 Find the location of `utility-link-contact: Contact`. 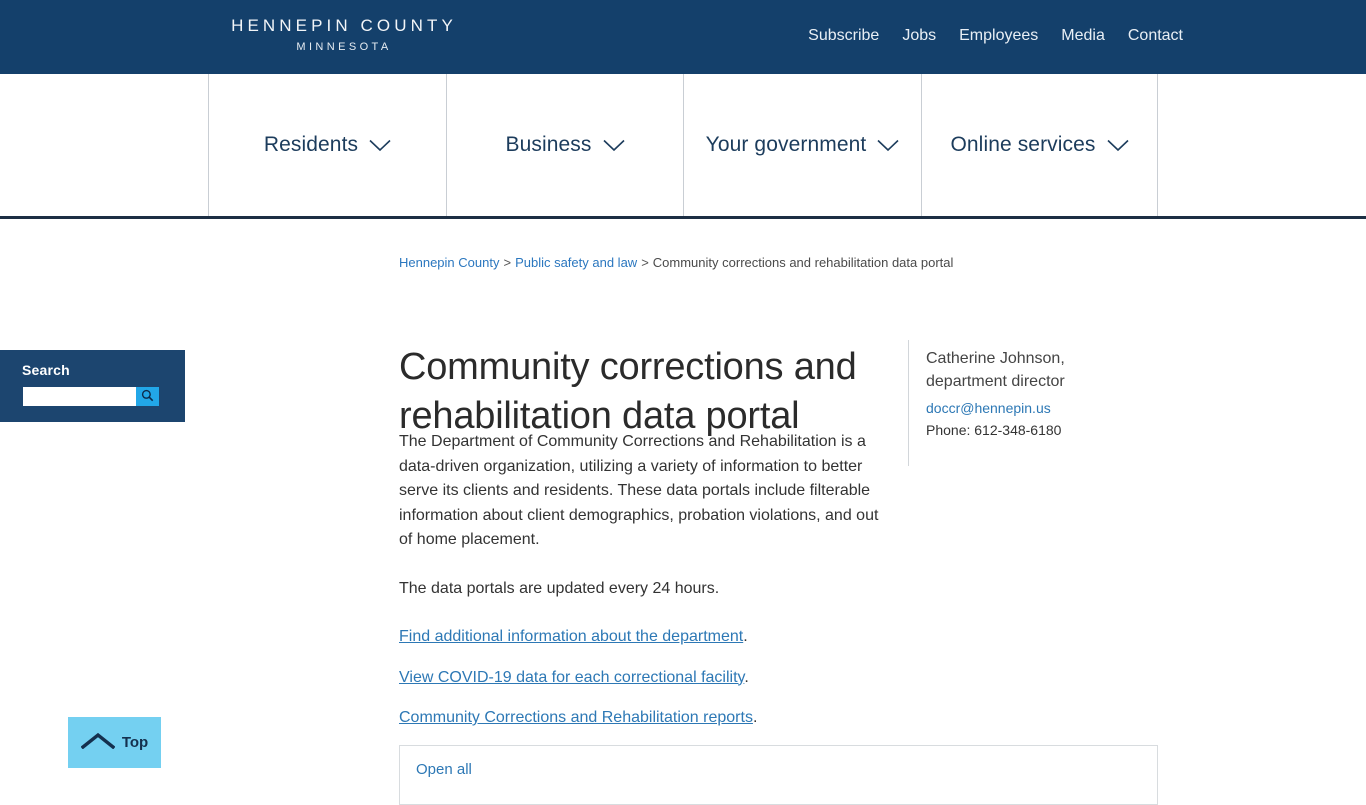

utility-link-contact: Contact is located at coordinates (1155, 36).